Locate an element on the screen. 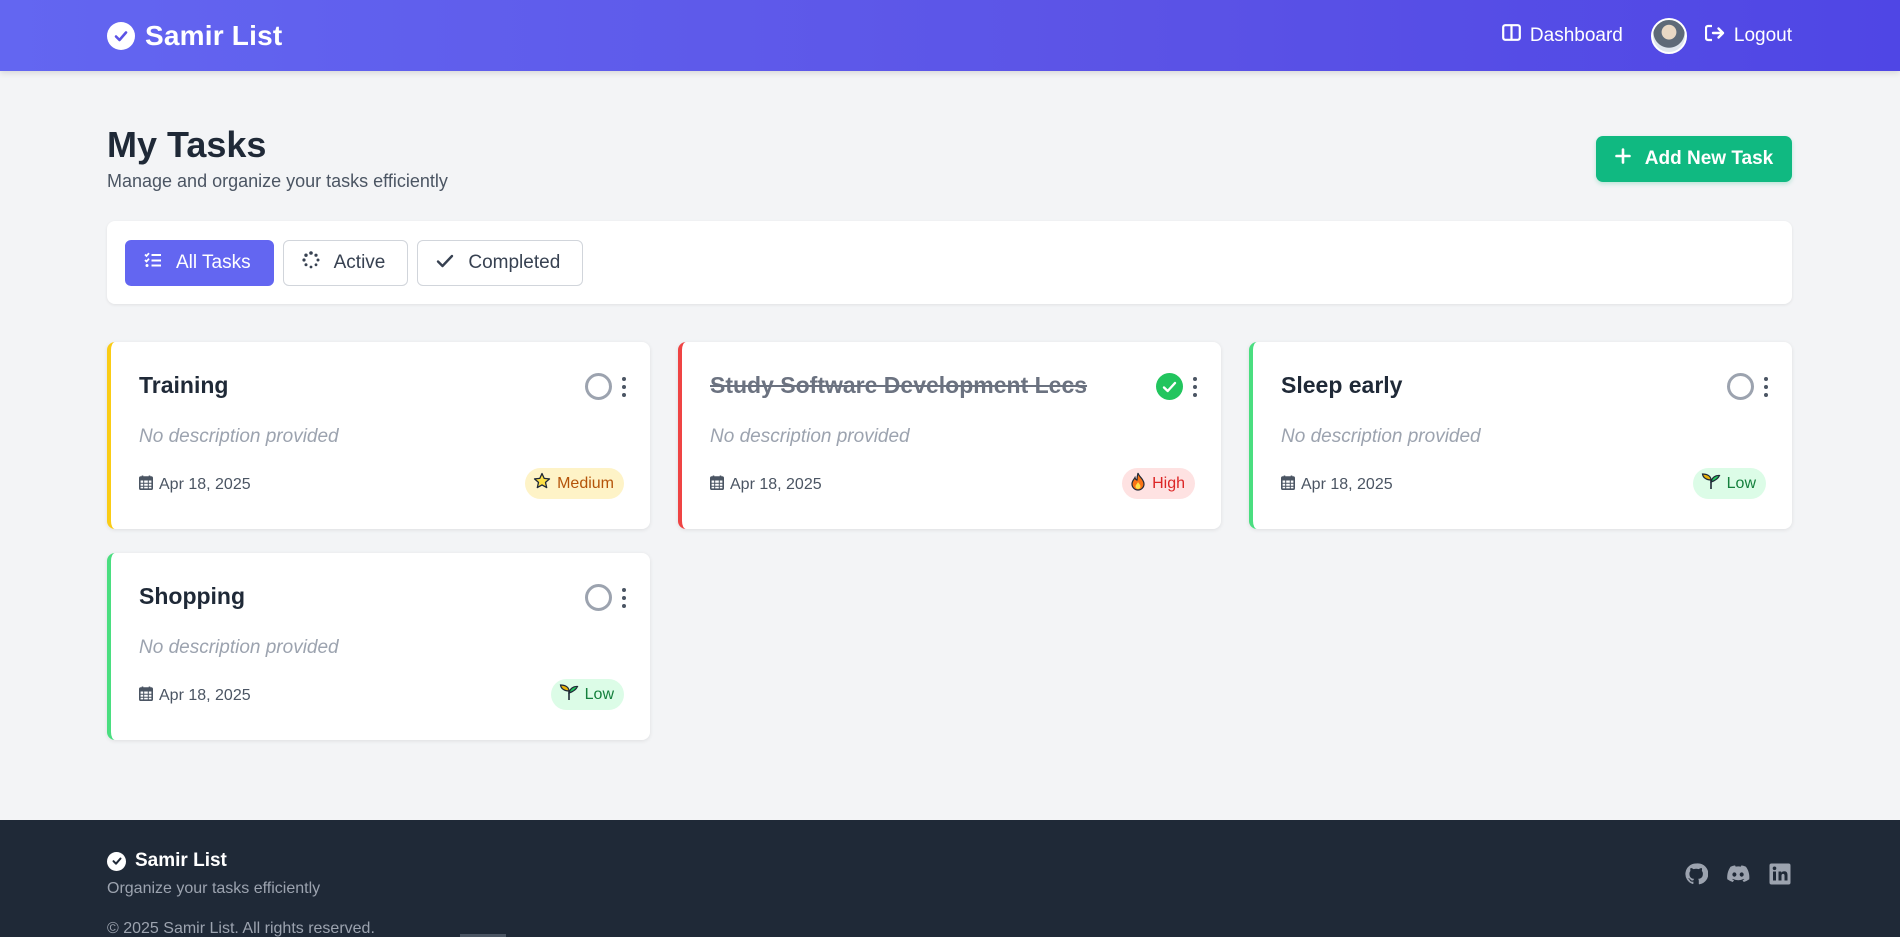 The width and height of the screenshot is (1900, 937). dashboard-label: Dashboard is located at coordinates (1576, 35).